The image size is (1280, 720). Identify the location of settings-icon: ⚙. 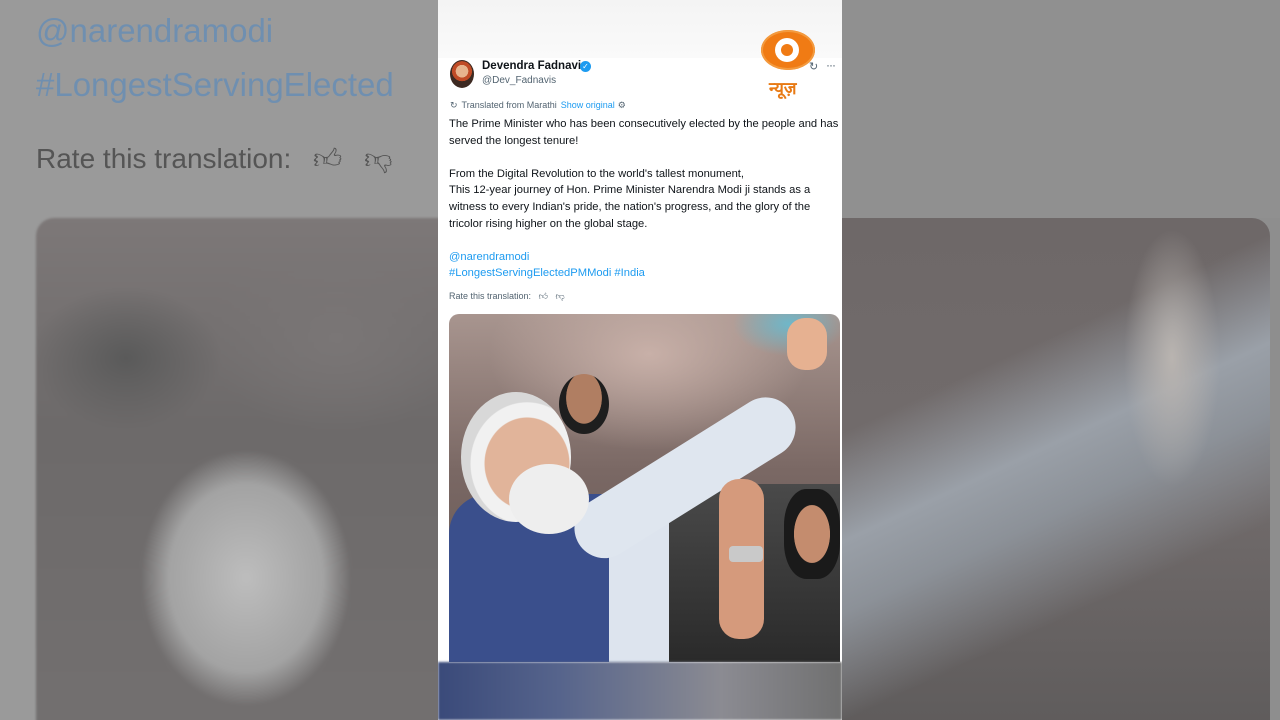
(622, 105).